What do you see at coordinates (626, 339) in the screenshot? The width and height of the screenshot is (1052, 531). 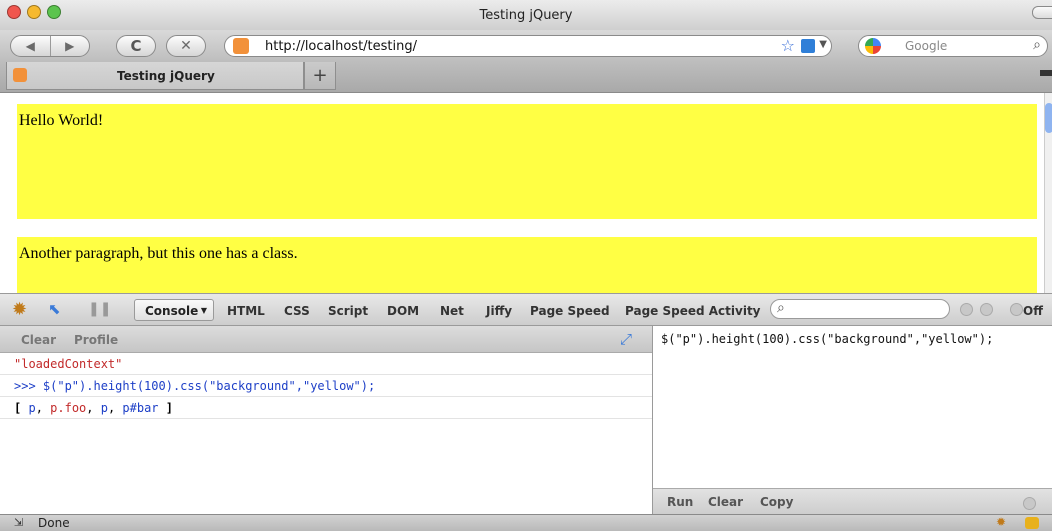 I see `toggle-commandline-icon: ⤢` at bounding box center [626, 339].